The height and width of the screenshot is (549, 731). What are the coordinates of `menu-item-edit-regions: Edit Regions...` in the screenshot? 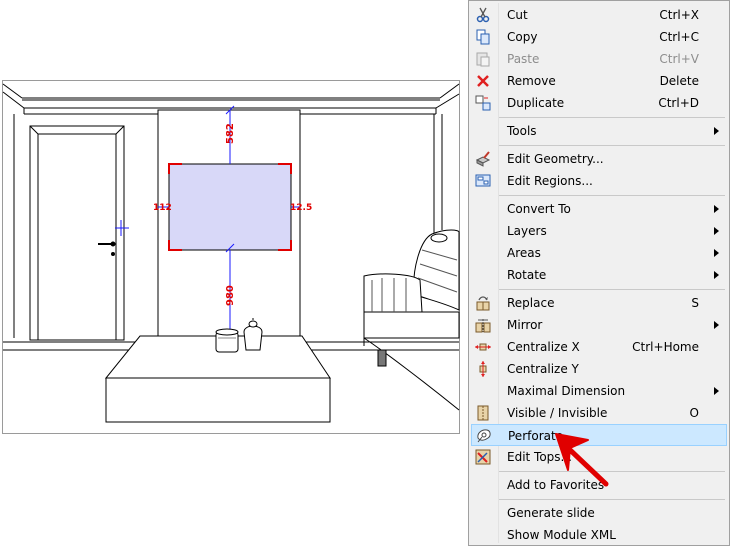 It's located at (599, 181).